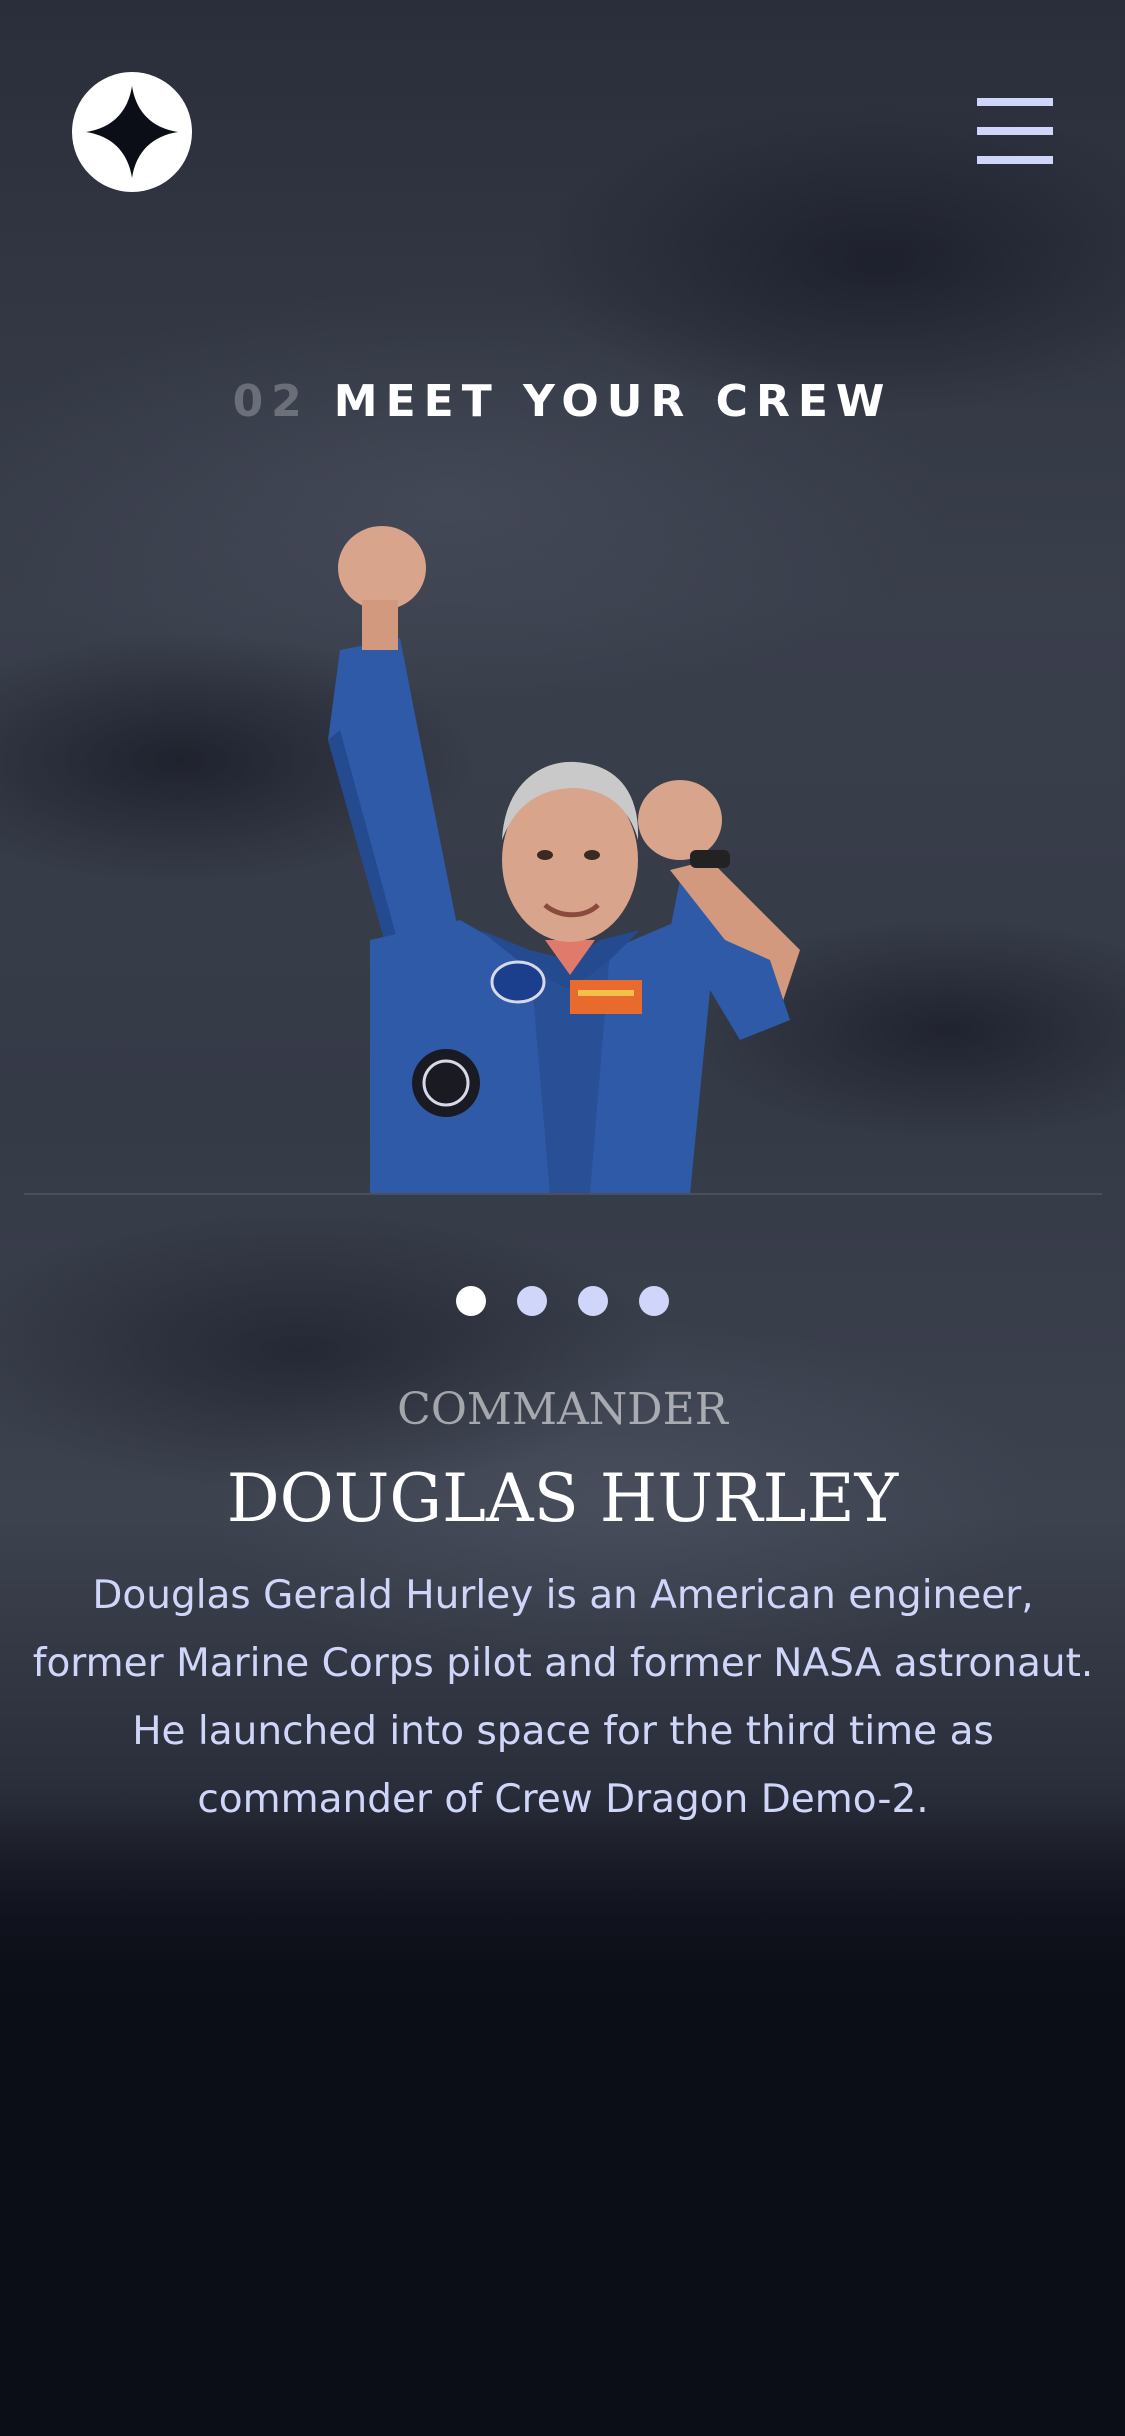 This screenshot has height=2436, width=1125. I want to click on section-title: MEET YOUR CREW, so click(613, 401).